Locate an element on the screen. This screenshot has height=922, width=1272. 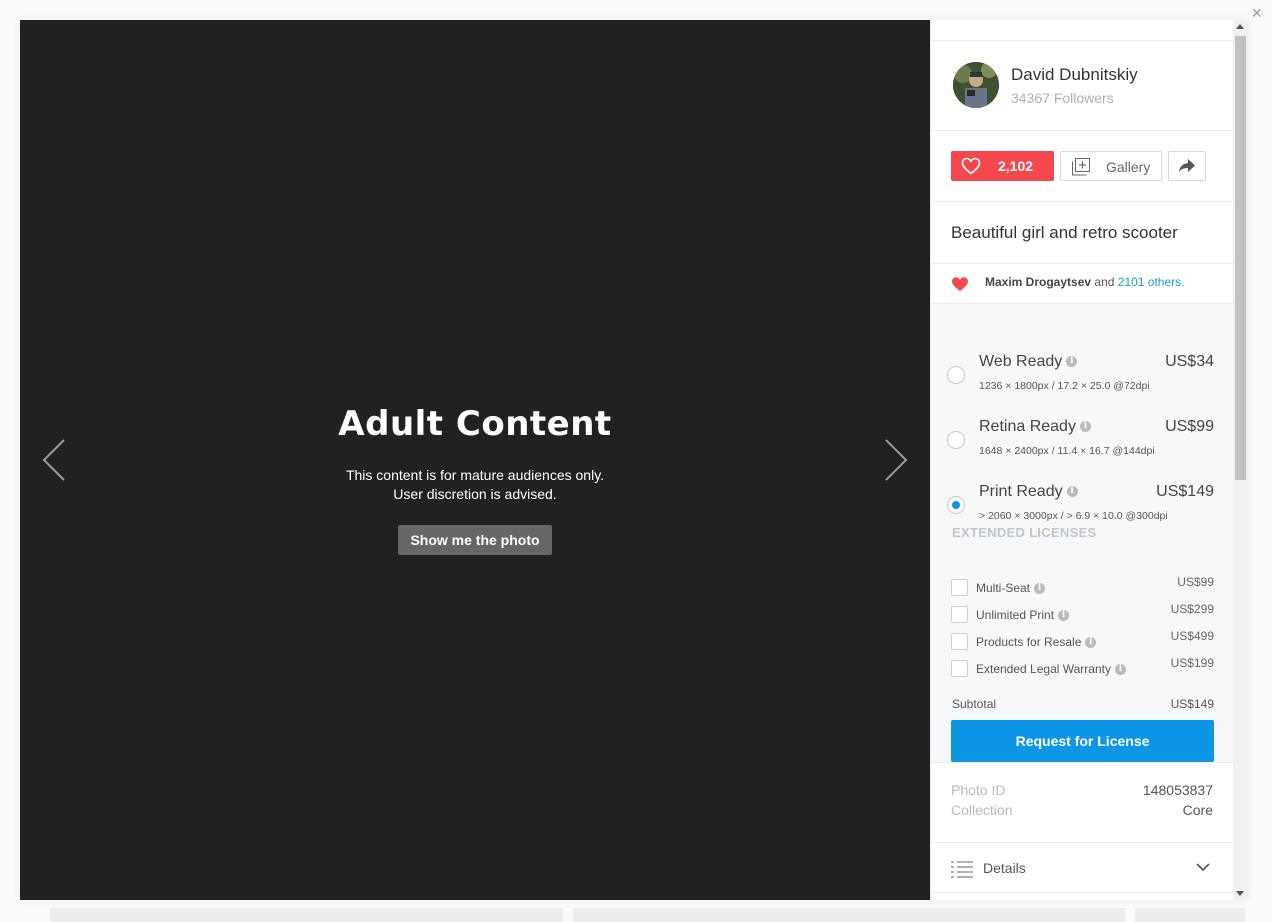
scrollbar-thumb is located at coordinates (1240, 258).